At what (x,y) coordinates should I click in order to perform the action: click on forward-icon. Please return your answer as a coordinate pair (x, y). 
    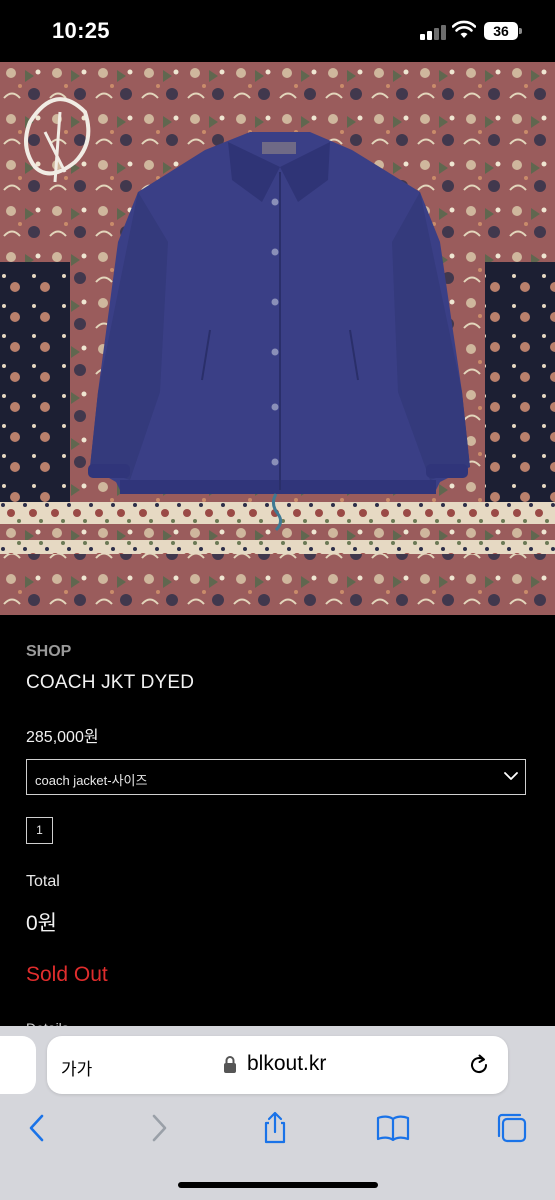
    Looking at the image, I should click on (158, 1128).